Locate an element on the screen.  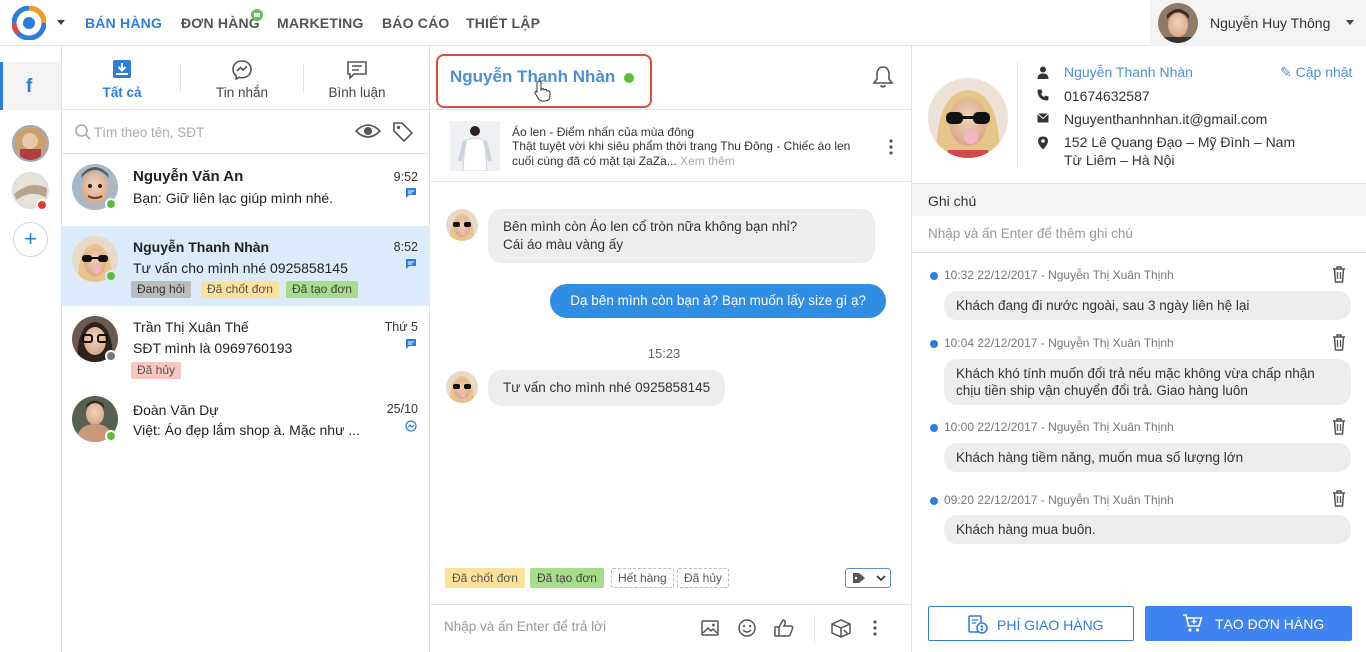
message-text: Tư vấn cho mình nhé 0925858145 is located at coordinates (607, 387).